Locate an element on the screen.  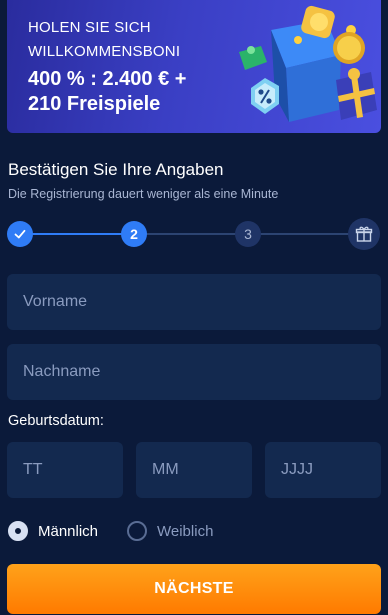
last-name-field-wrapper is located at coordinates (194, 372).